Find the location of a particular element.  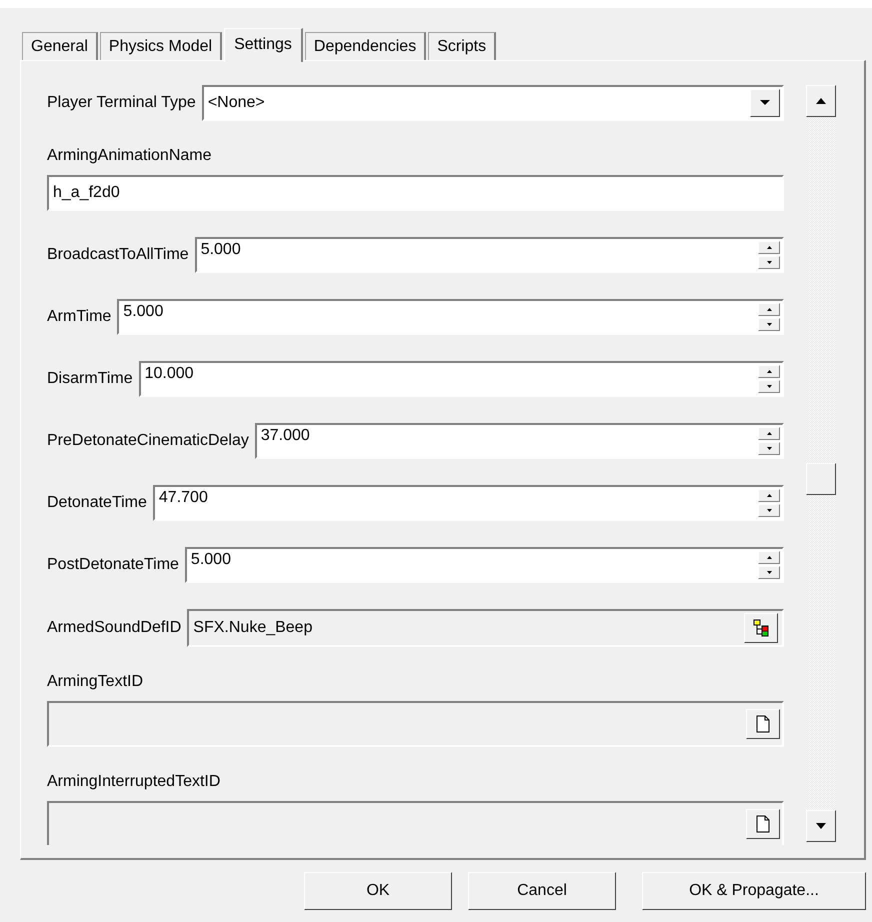

scrollbar is located at coordinates (821, 463).